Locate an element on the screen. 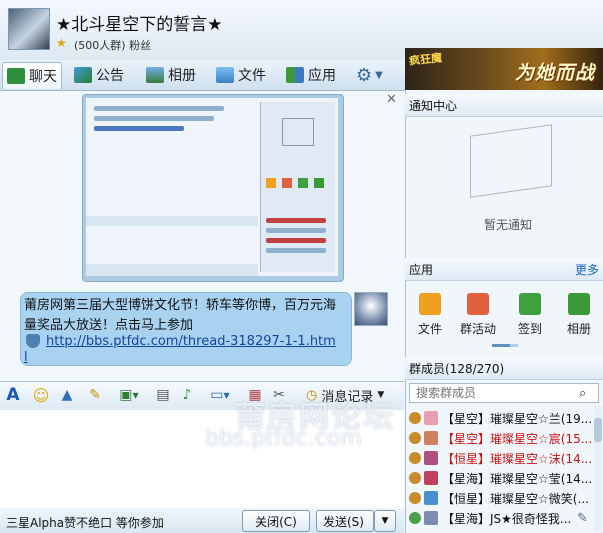  notice-section-header: 通知中心 is located at coordinates (504, 105).